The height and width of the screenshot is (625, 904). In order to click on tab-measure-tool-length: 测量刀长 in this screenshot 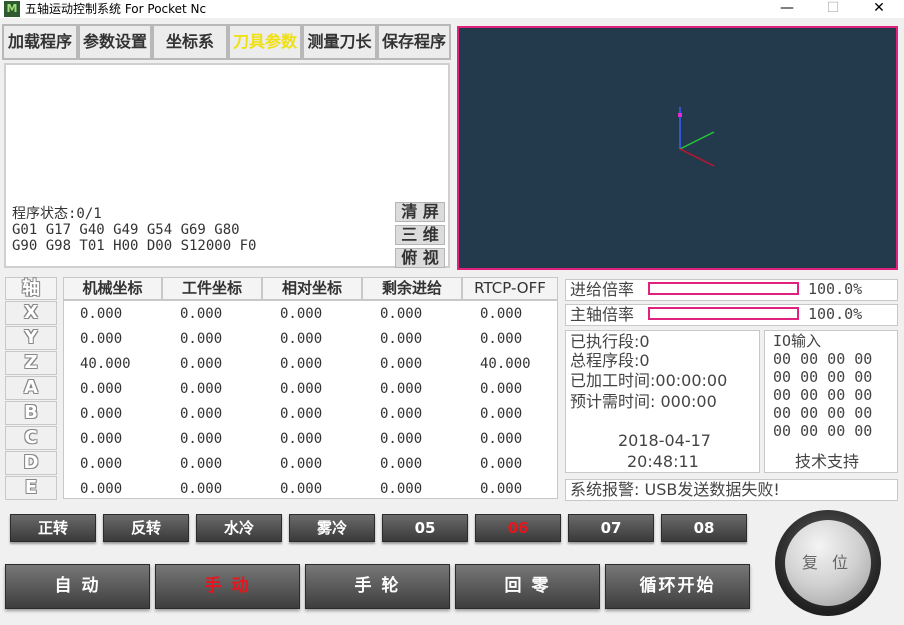, I will do `click(339, 42)`.